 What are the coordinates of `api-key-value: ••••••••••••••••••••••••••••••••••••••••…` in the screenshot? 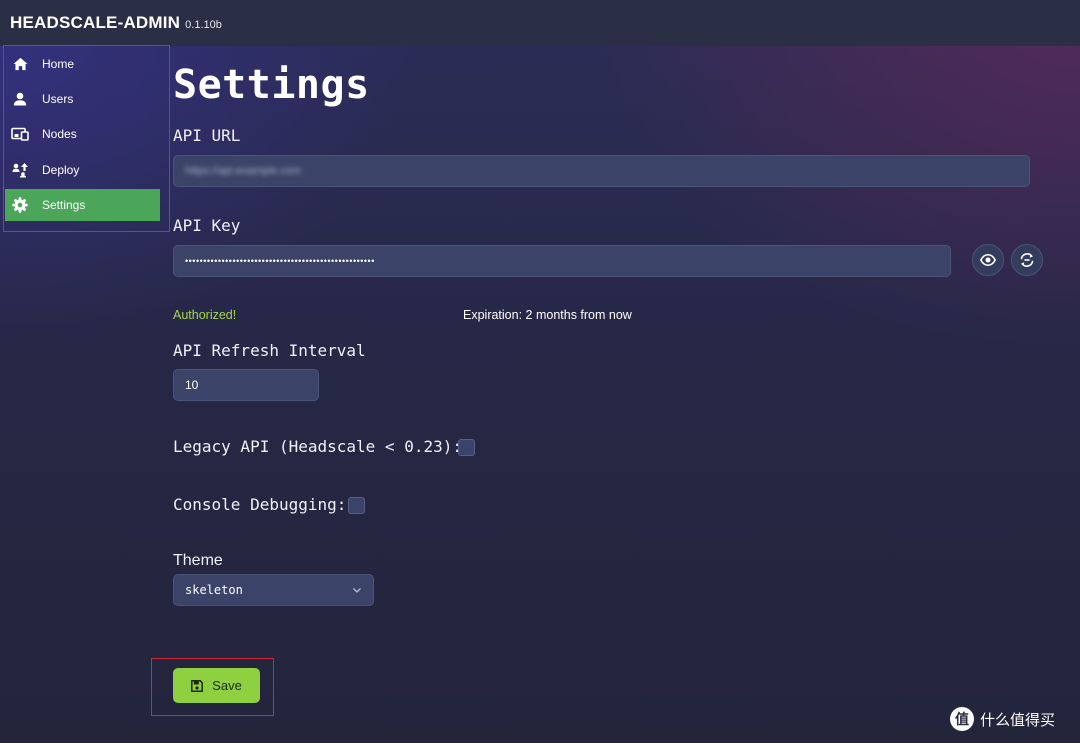 It's located at (280, 261).